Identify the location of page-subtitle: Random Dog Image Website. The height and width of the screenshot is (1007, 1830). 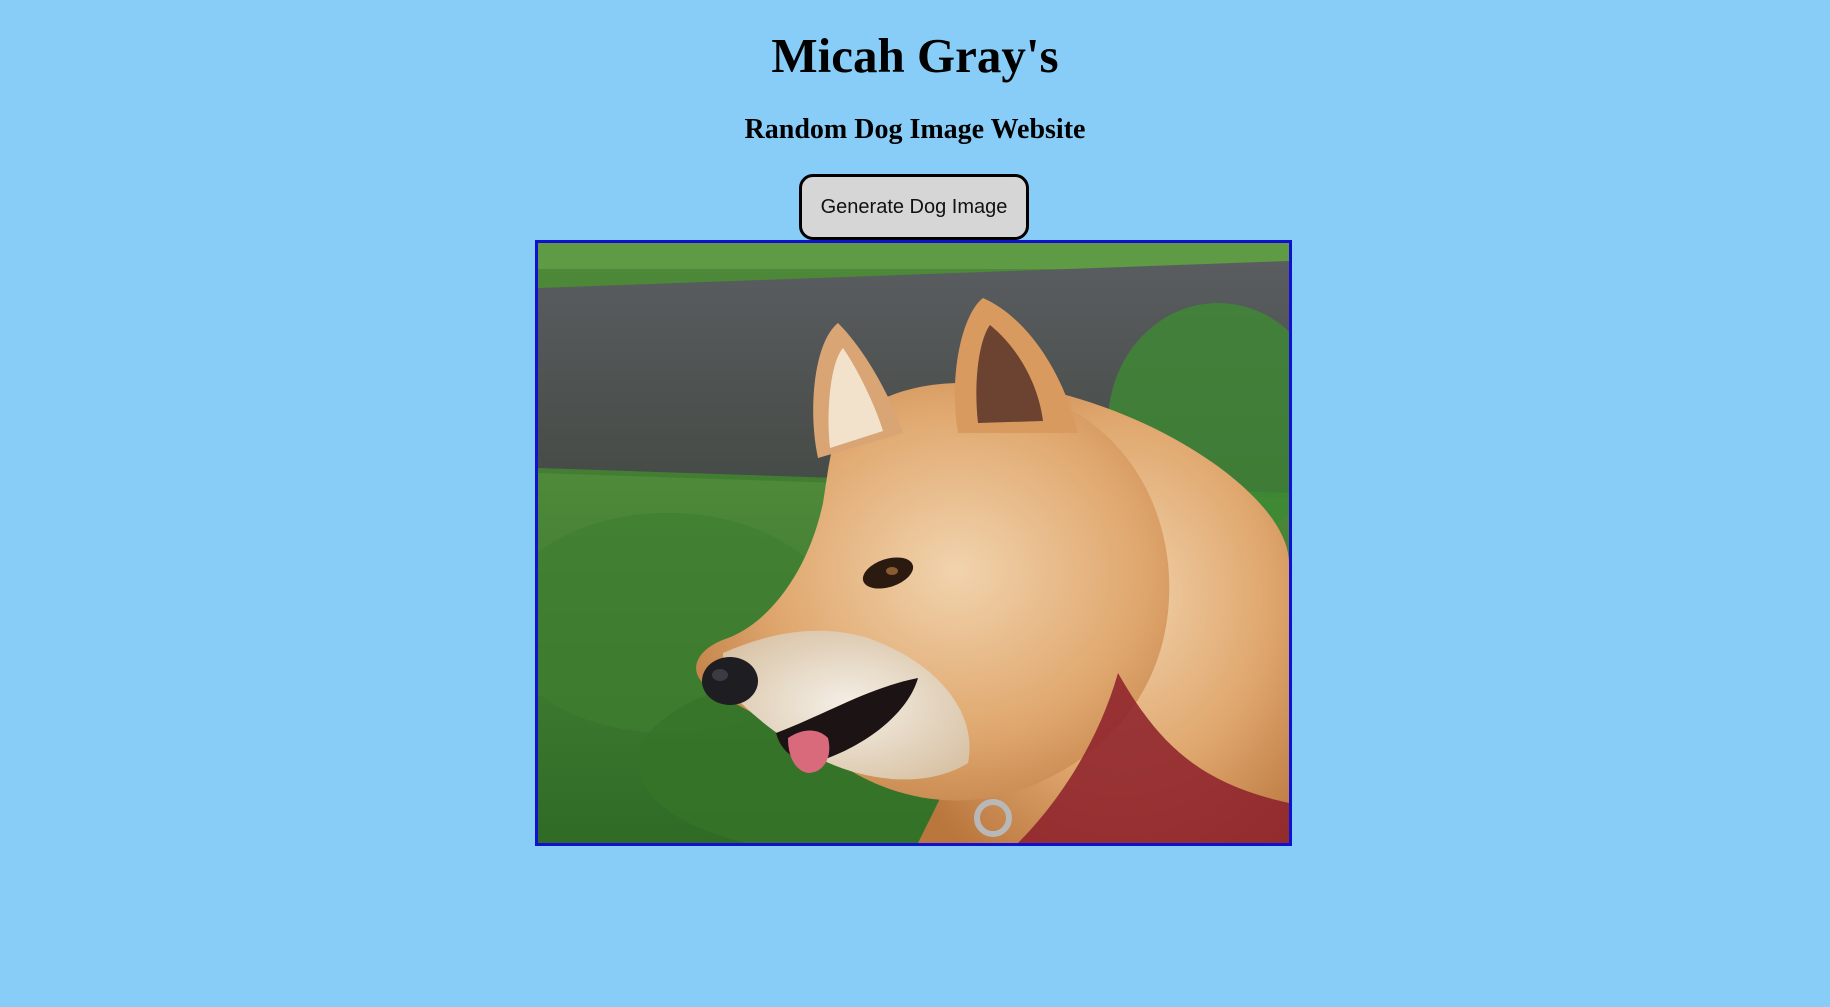
(915, 129).